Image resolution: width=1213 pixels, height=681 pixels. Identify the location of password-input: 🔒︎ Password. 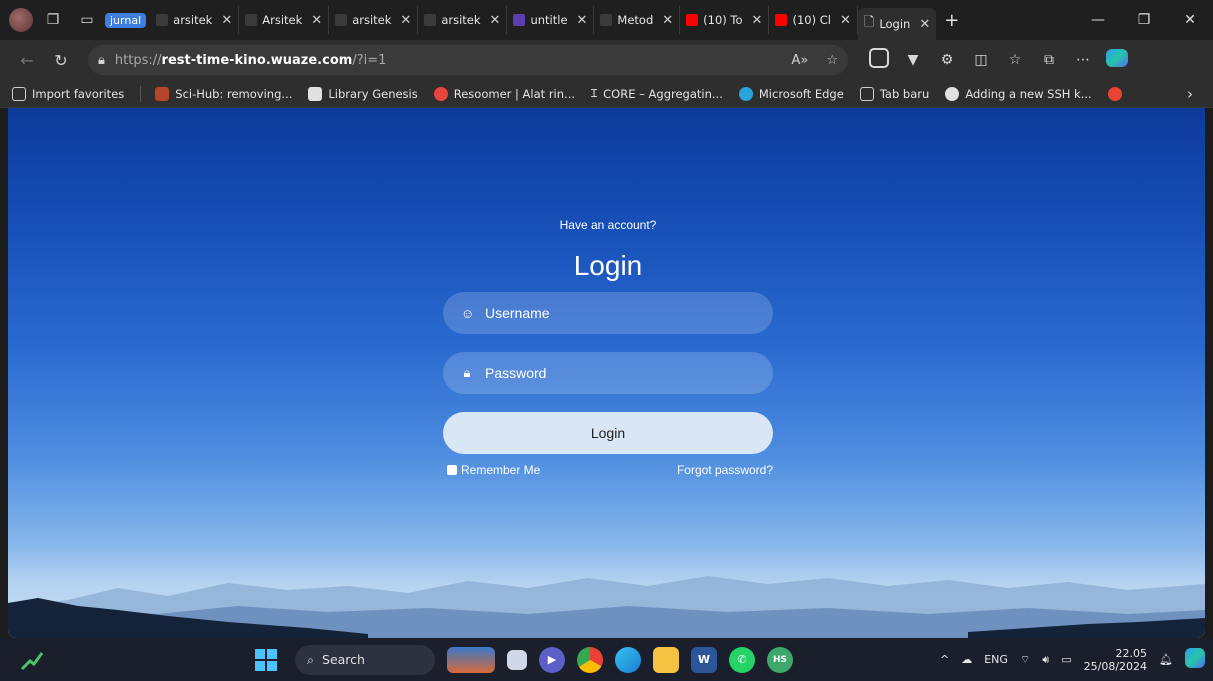
(608, 373).